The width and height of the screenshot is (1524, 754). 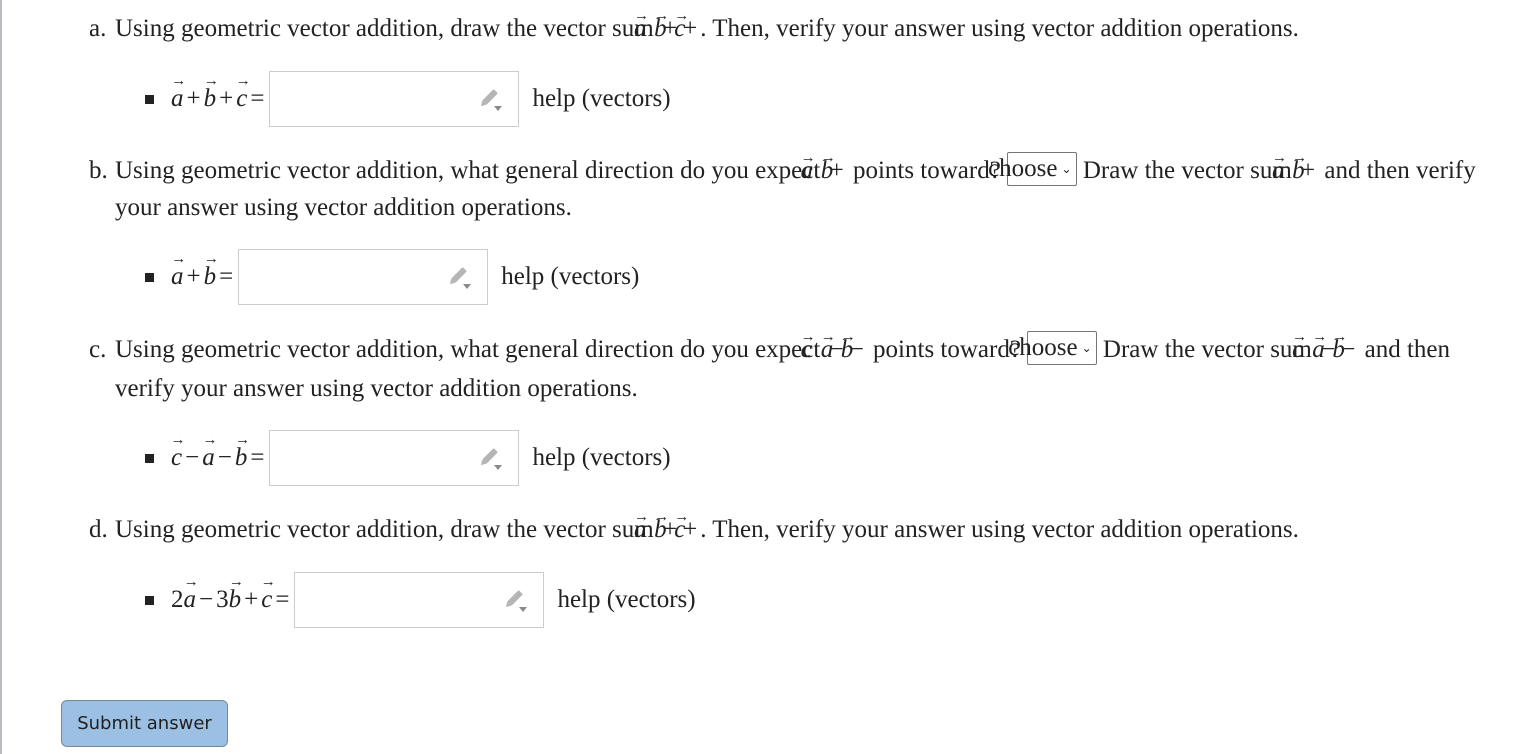 What do you see at coordinates (98, 28) in the screenshot?
I see `part-label: a.` at bounding box center [98, 28].